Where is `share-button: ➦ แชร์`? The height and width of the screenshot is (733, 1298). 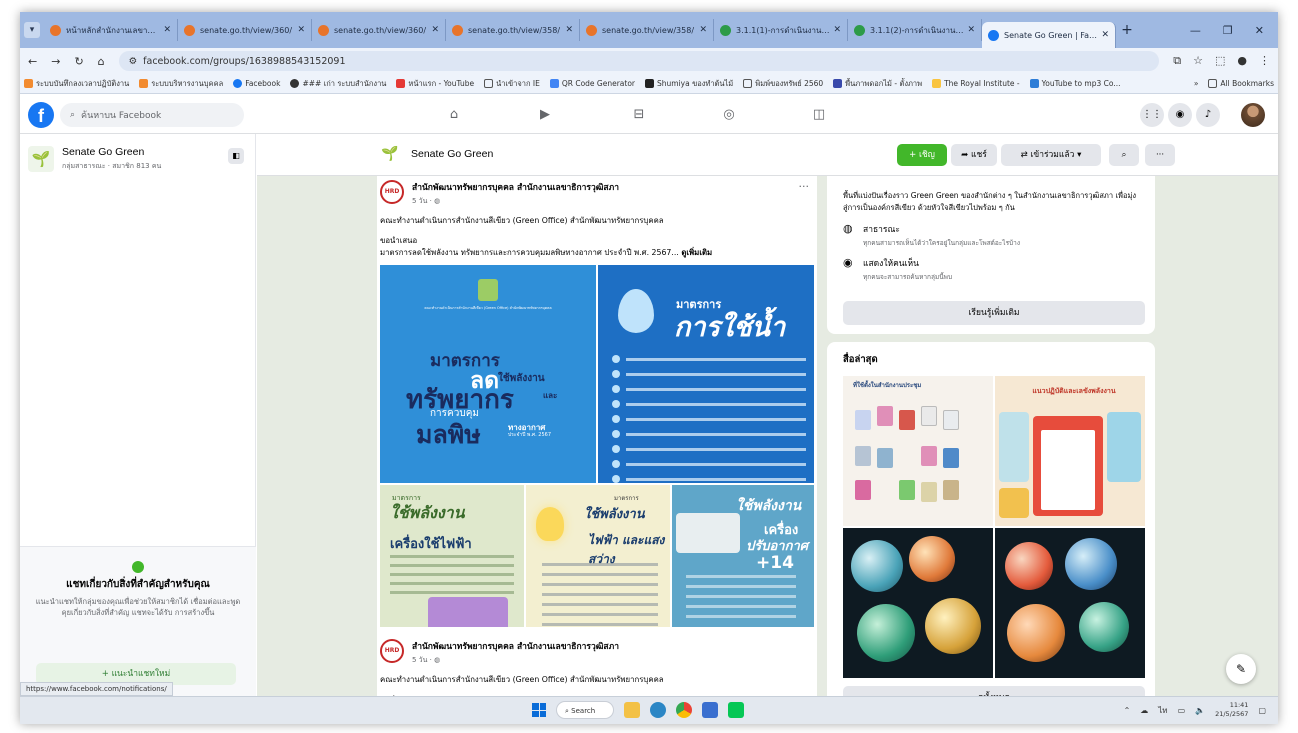 share-button: ➦ แชร์ is located at coordinates (974, 155).